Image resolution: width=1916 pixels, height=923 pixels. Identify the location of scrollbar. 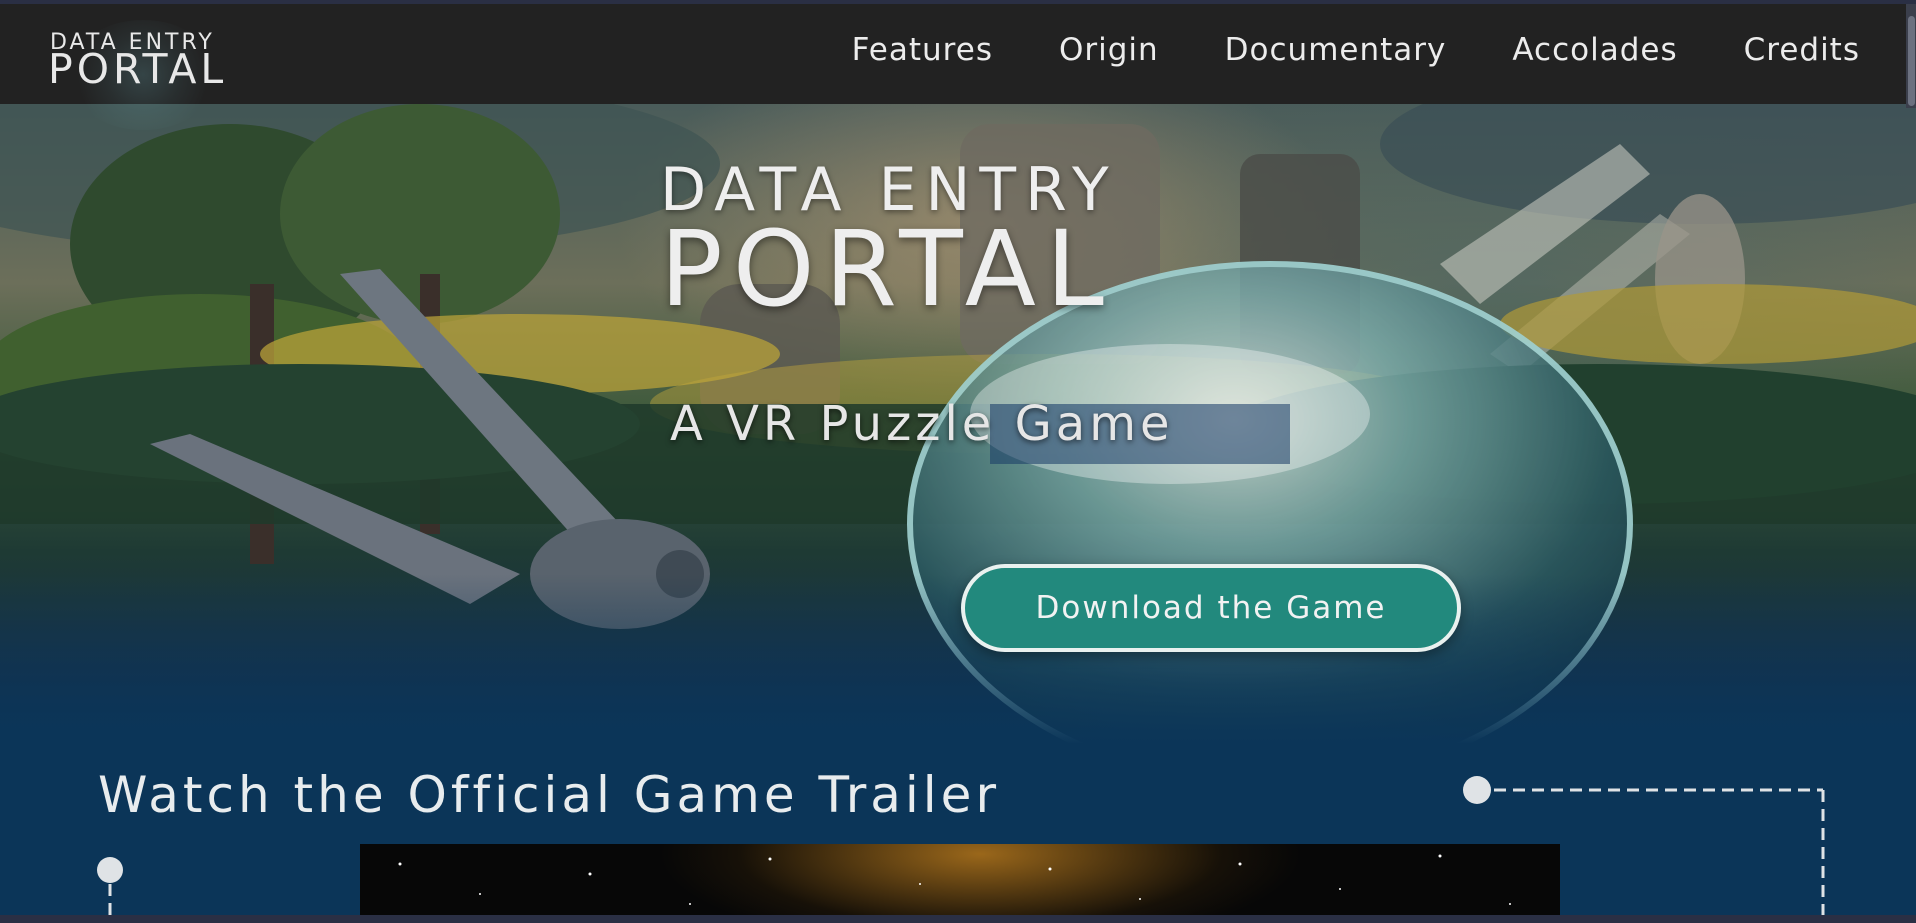
(1911, 56).